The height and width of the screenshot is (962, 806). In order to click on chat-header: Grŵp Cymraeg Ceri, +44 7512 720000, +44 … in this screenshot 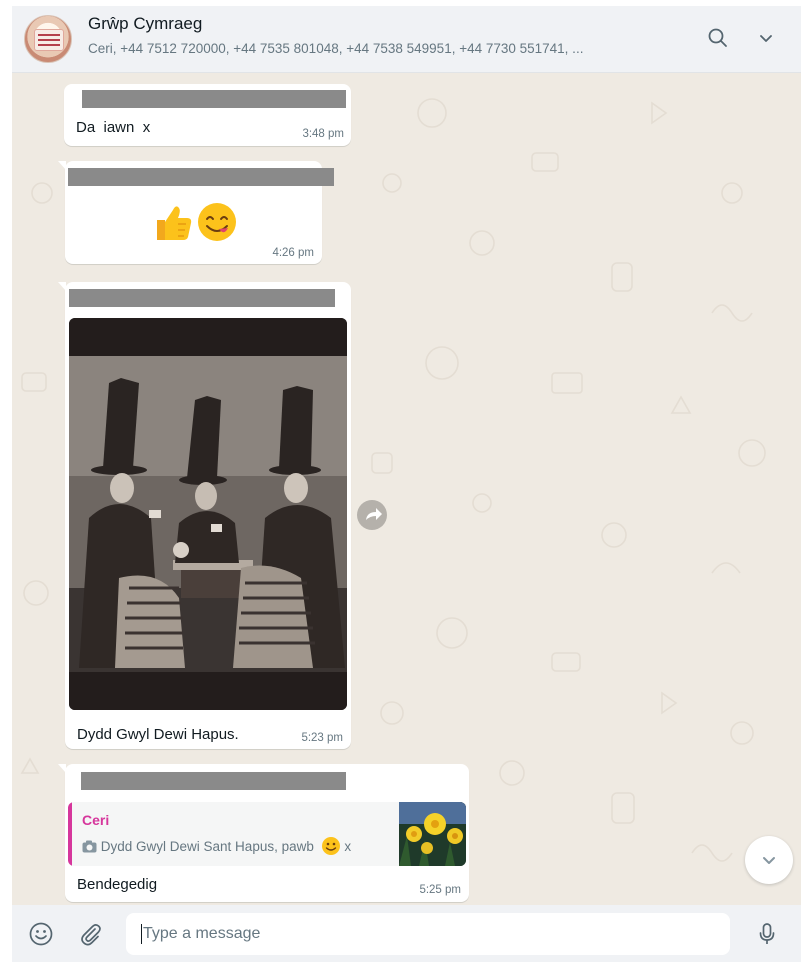, I will do `click(406, 39)`.